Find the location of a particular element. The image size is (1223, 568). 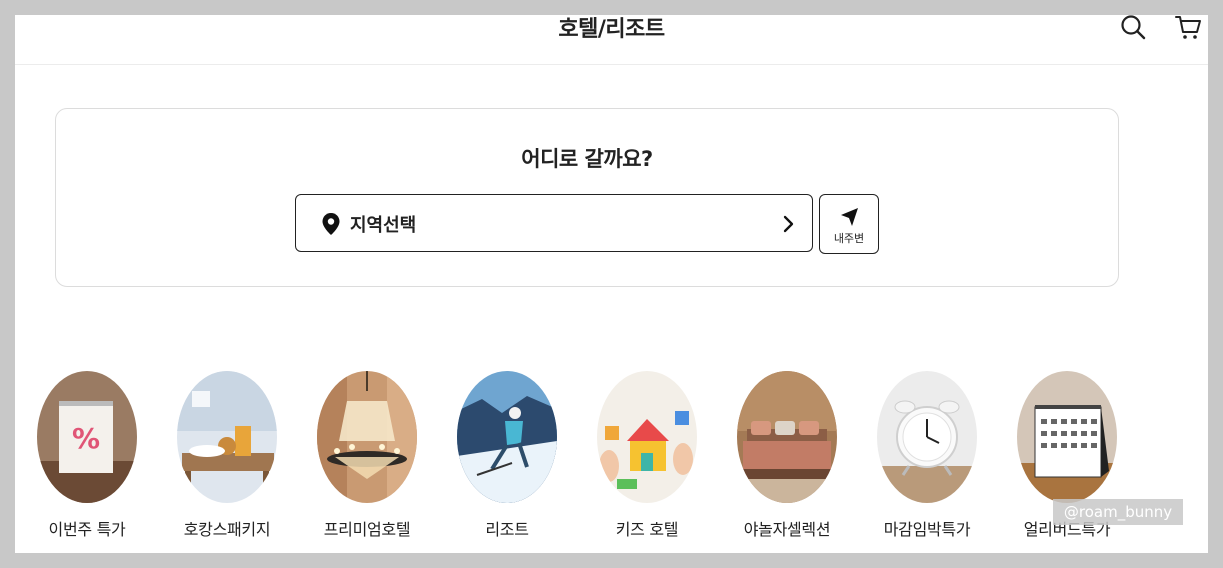

toy-blocks-image is located at coordinates (647, 437).